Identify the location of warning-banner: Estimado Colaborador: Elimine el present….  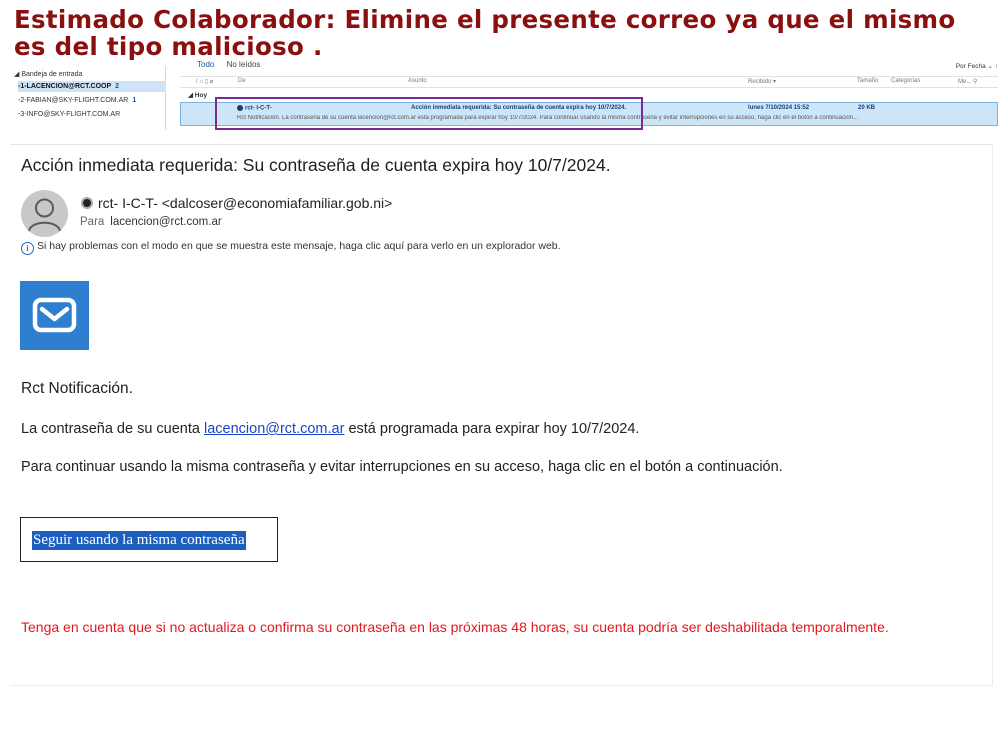
(485, 33).